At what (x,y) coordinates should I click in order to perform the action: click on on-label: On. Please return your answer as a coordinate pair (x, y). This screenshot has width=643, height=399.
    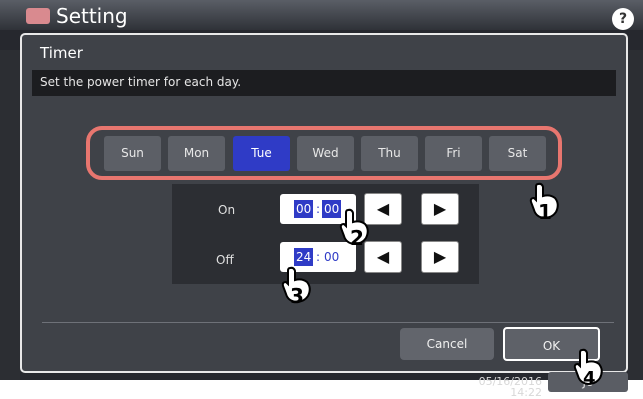
    Looking at the image, I should click on (227, 210).